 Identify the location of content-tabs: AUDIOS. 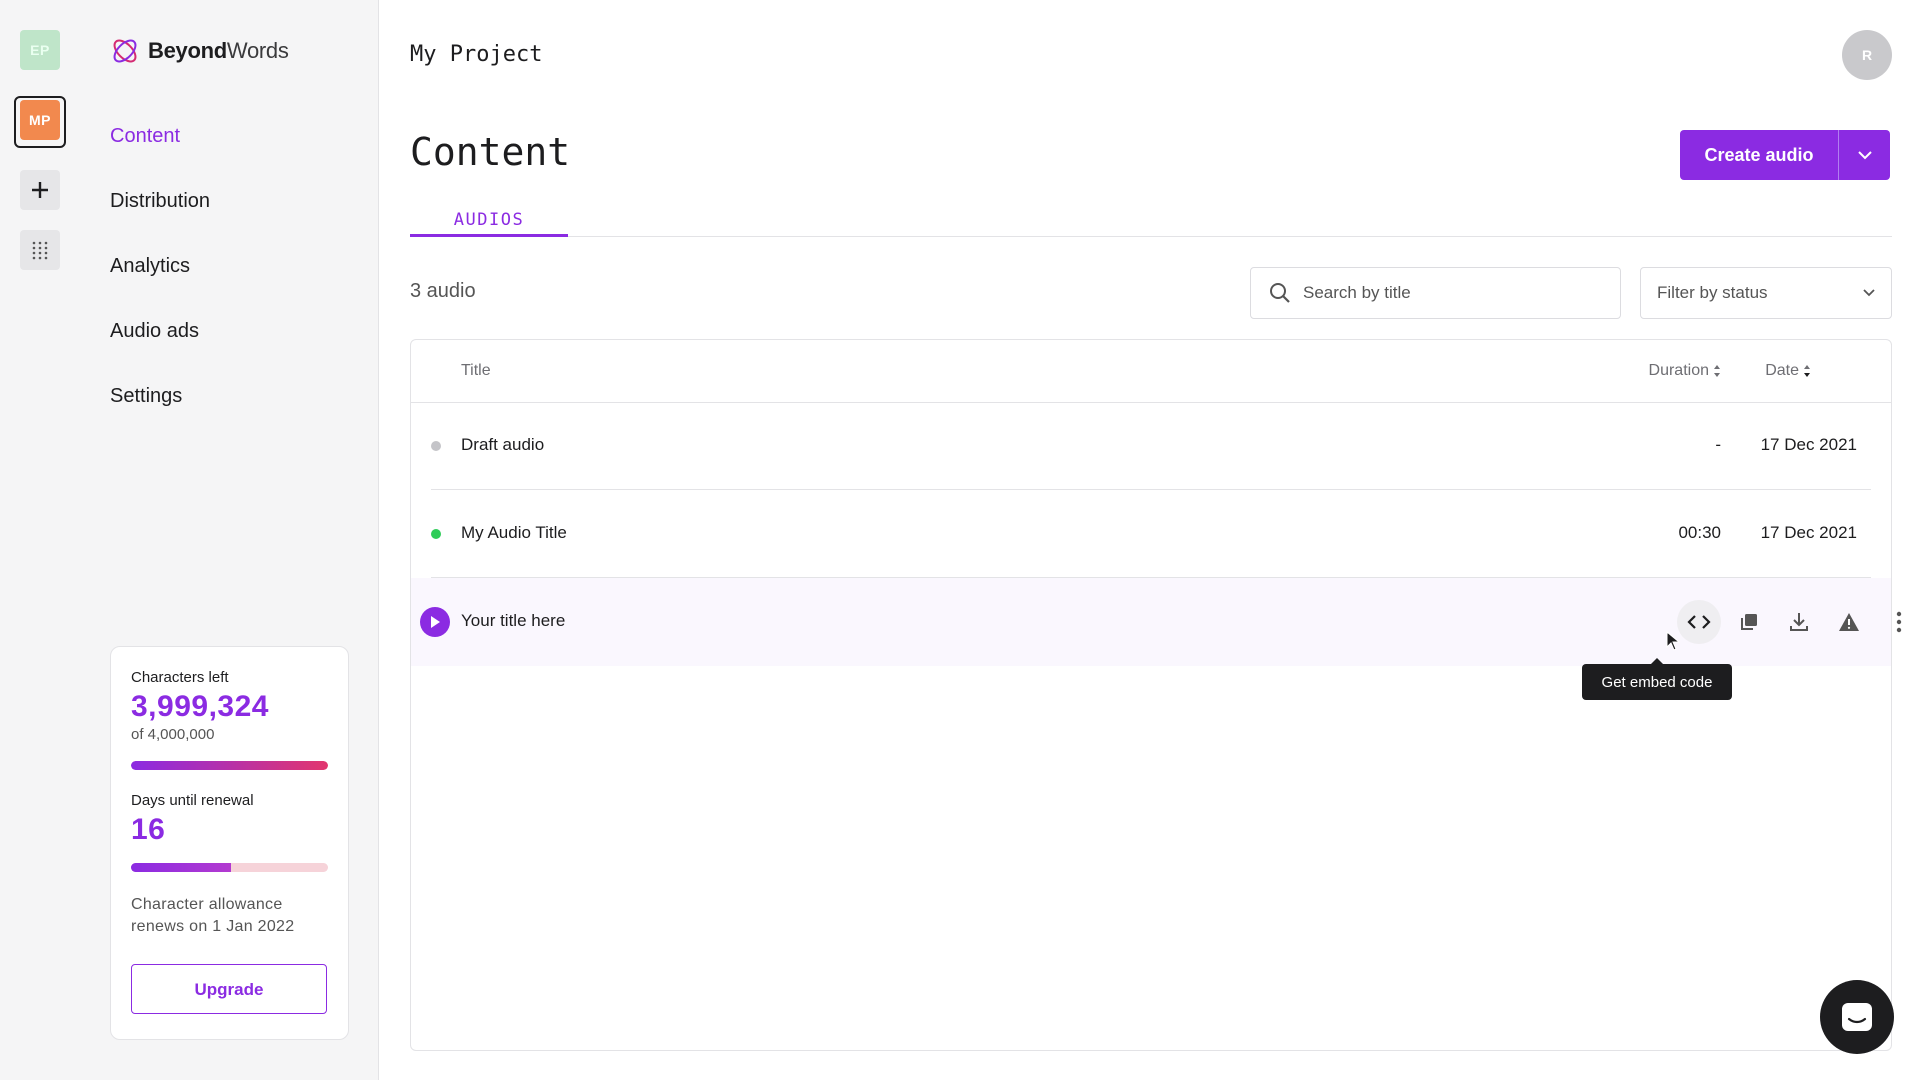
(1151, 218).